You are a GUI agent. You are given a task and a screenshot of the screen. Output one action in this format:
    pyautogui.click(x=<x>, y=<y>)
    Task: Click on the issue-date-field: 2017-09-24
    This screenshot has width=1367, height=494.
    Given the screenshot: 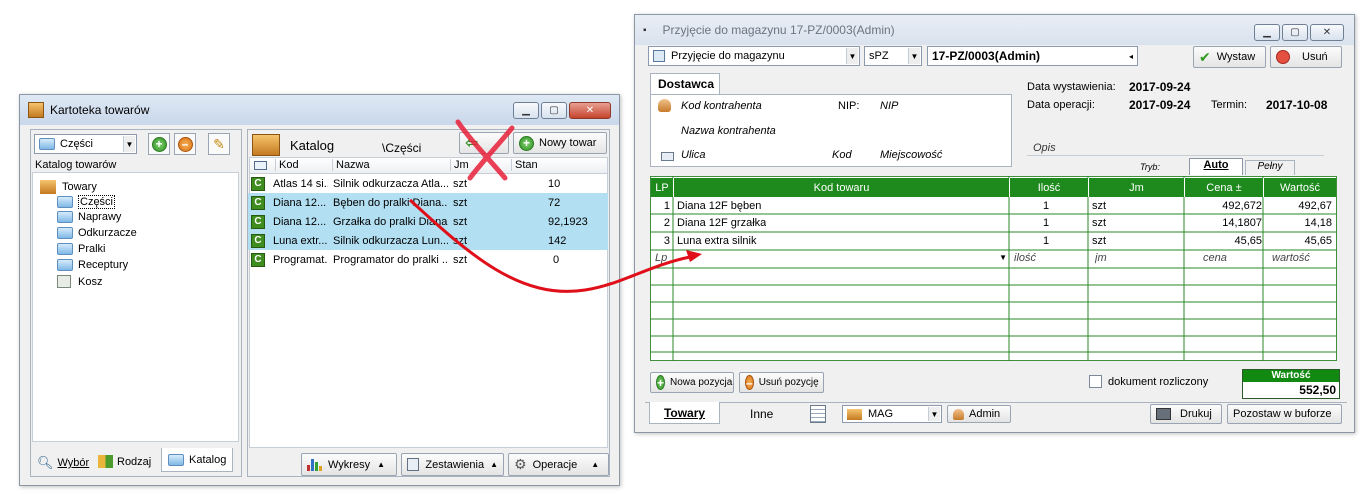 What is the action you would take?
    pyautogui.click(x=1159, y=87)
    